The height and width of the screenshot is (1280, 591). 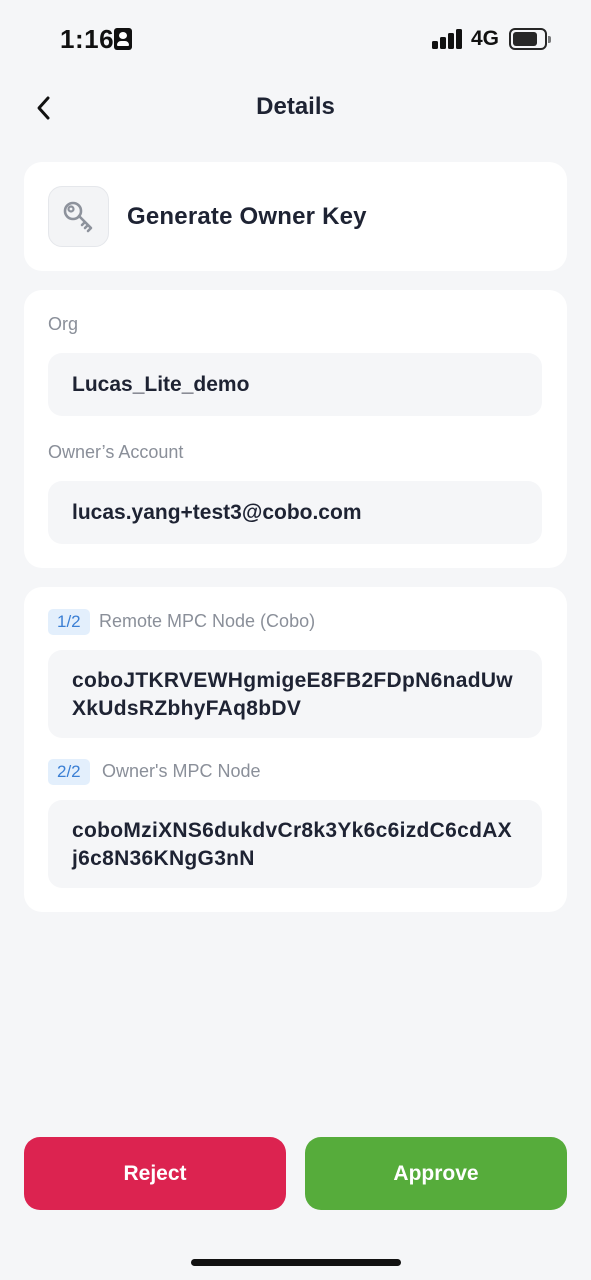 I want to click on contact-card-icon, so click(x=123, y=39).